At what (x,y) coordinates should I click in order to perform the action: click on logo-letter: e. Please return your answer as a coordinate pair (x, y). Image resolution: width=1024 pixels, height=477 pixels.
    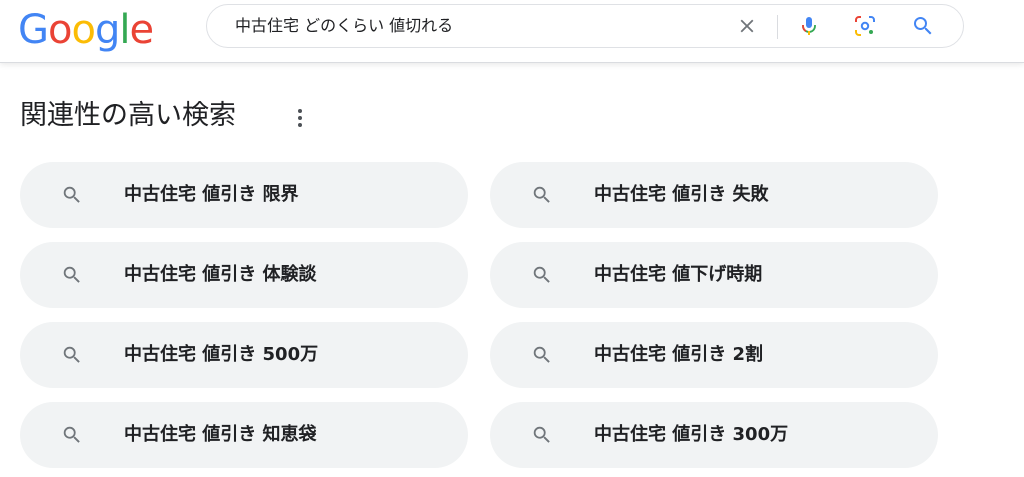
    Looking at the image, I should click on (141, 30).